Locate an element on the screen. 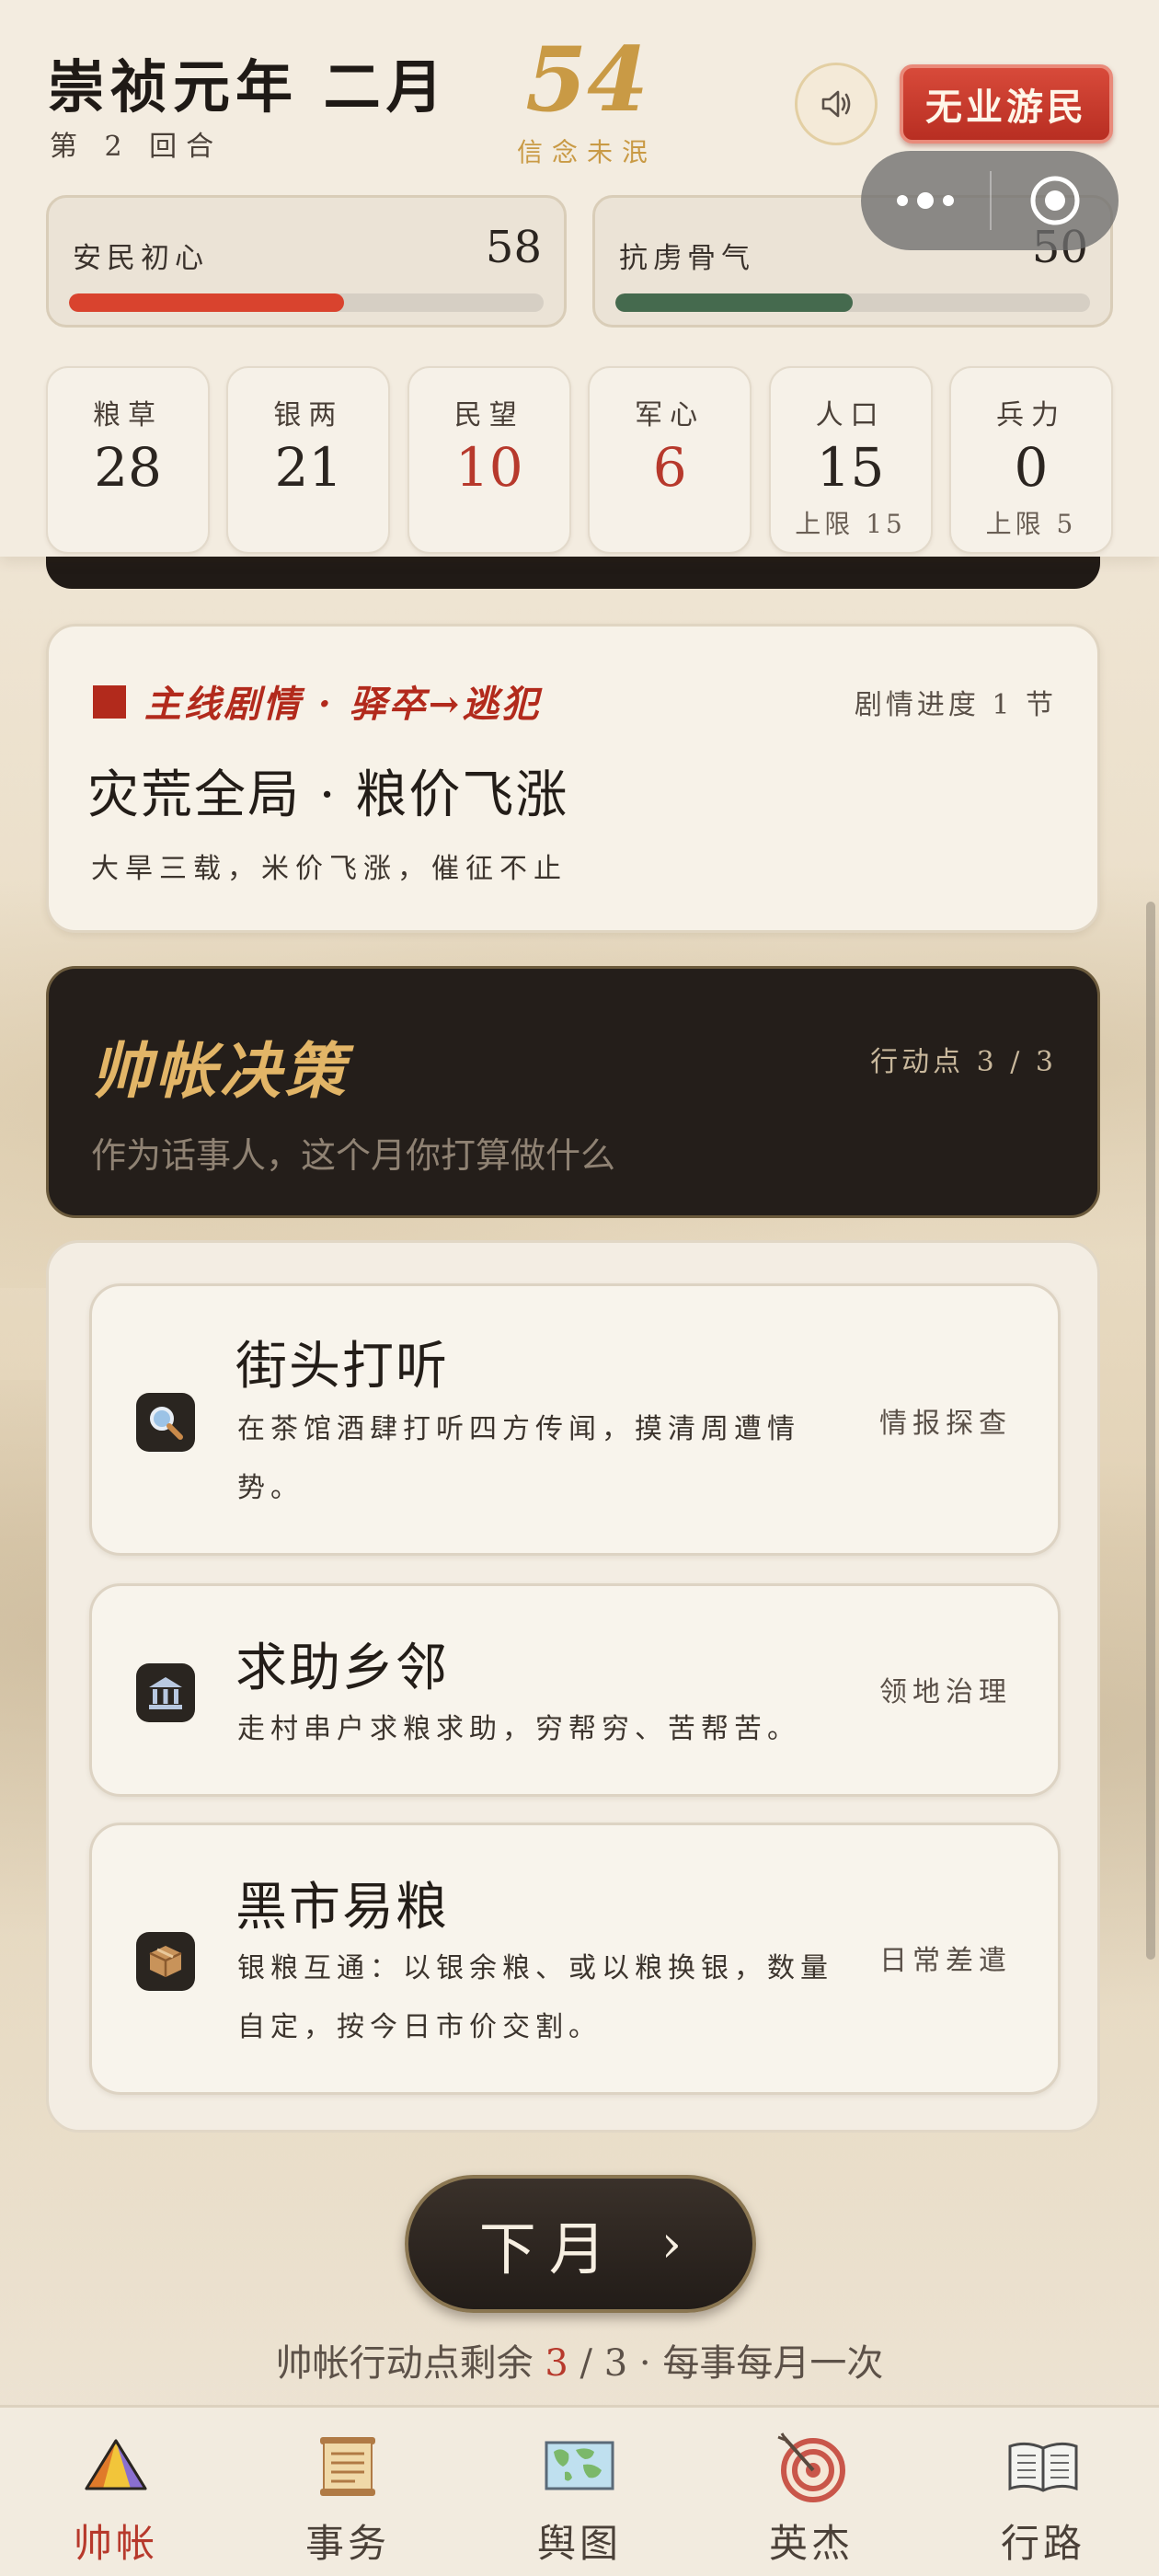  tab-label: 帅帐 is located at coordinates (115, 2543).